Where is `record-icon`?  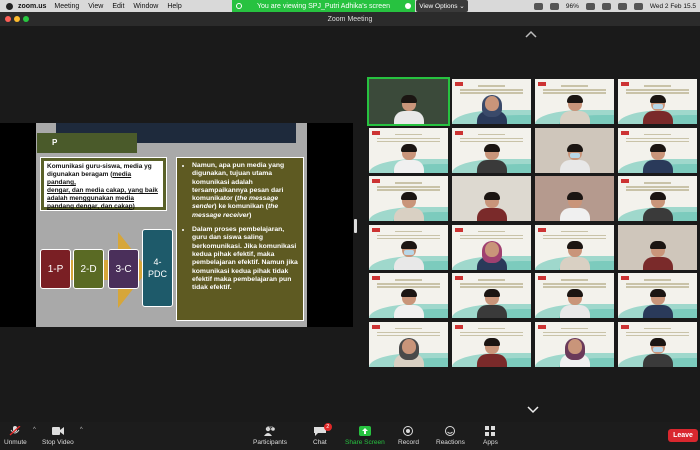
record-icon is located at coordinates (408, 431).